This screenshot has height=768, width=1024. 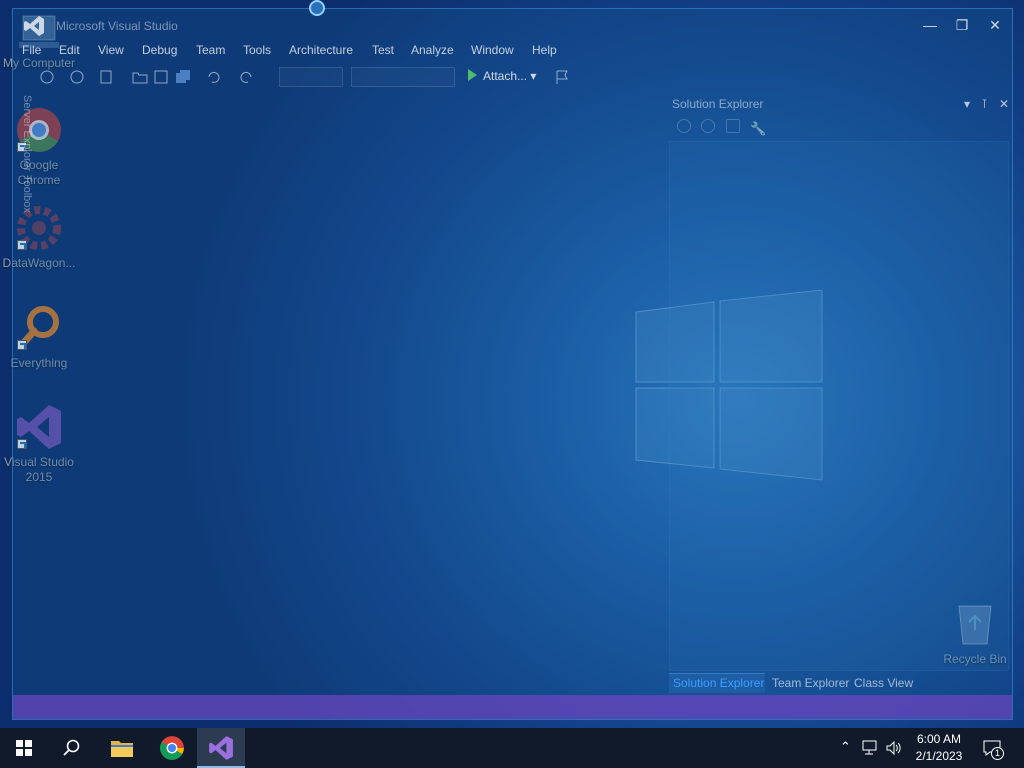 I want to click on start-icon, so click(x=24, y=748).